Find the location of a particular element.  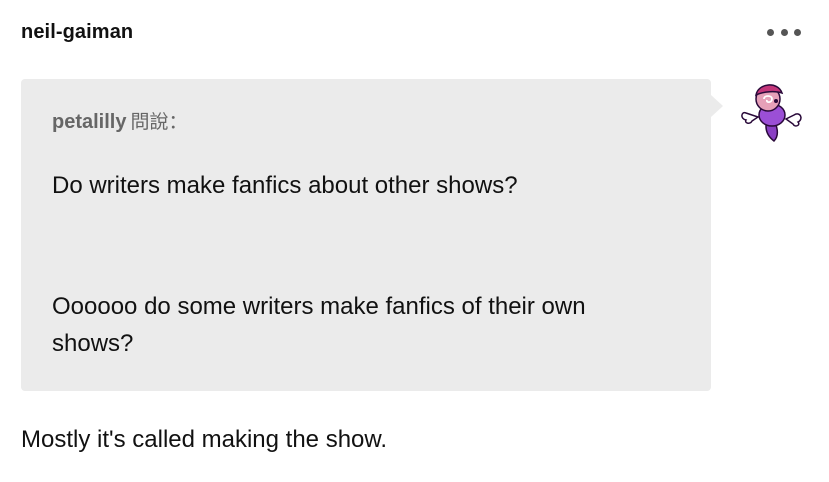

asker-suffix: 問說： is located at coordinates (159, 122).